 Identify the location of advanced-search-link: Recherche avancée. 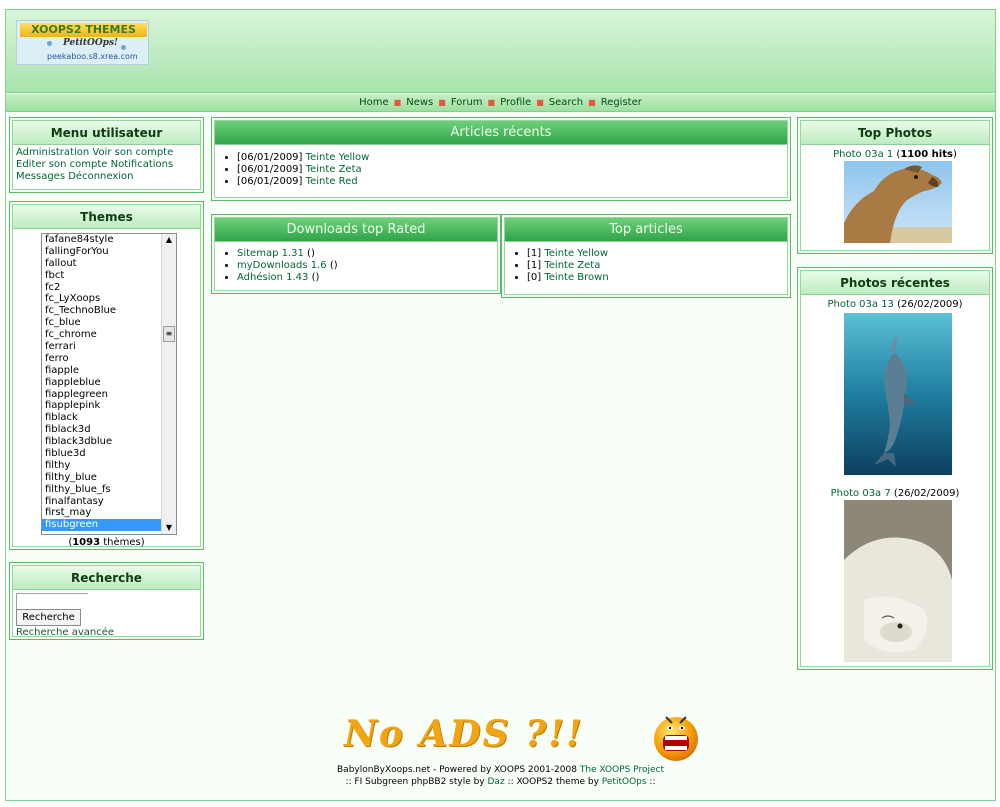
(65, 632).